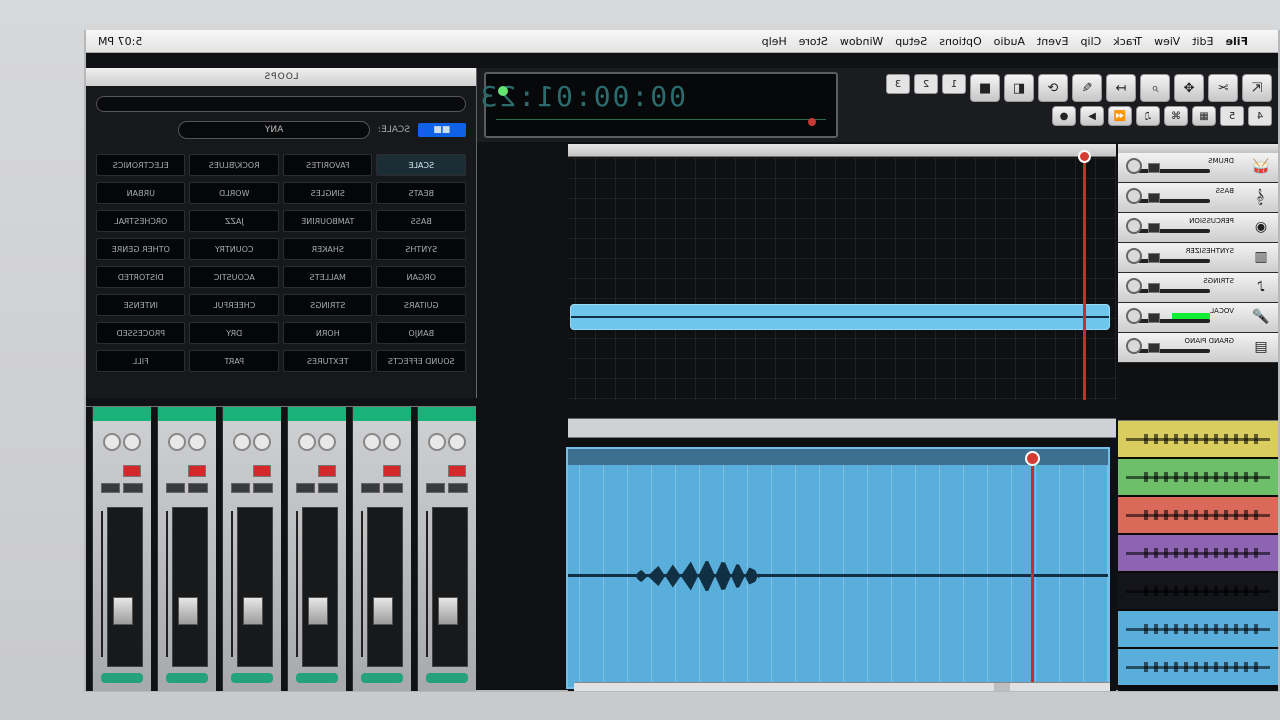 The width and height of the screenshot is (1280, 720). Describe the element at coordinates (813, 41) in the screenshot. I see `menu-store: Store` at that location.